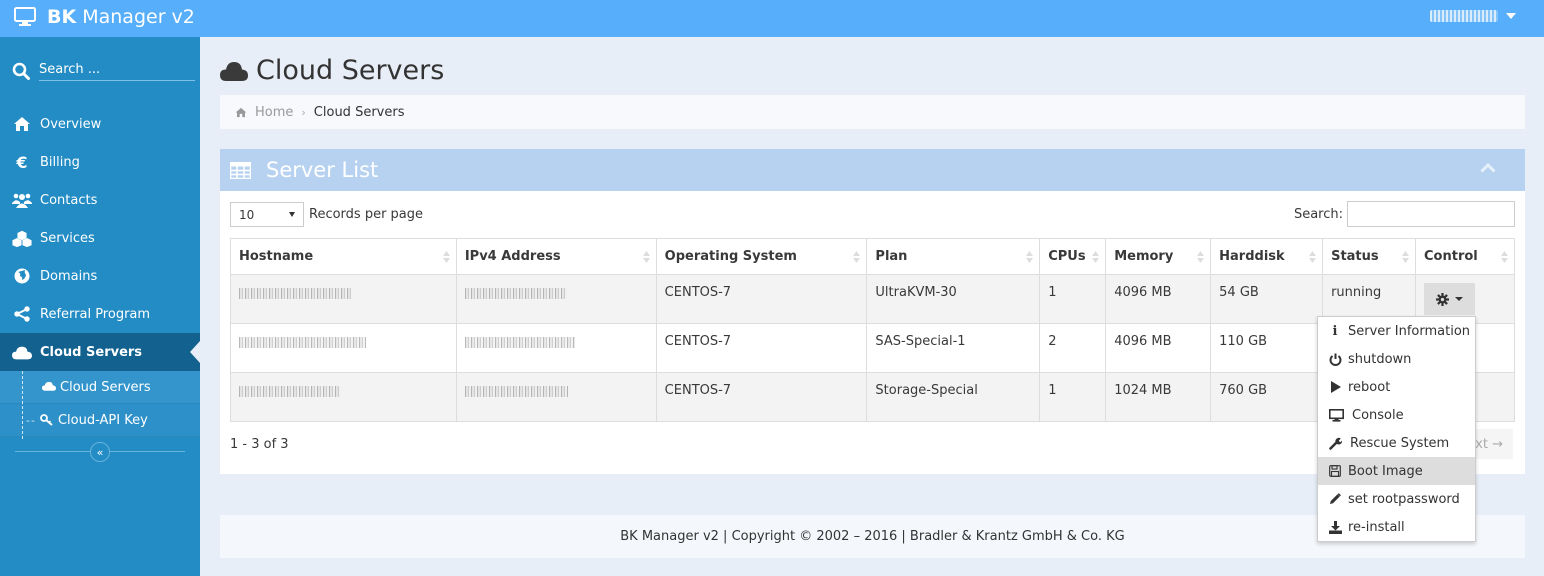 This screenshot has height=576, width=1544. What do you see at coordinates (1335, 527) in the screenshot?
I see `download-icon` at bounding box center [1335, 527].